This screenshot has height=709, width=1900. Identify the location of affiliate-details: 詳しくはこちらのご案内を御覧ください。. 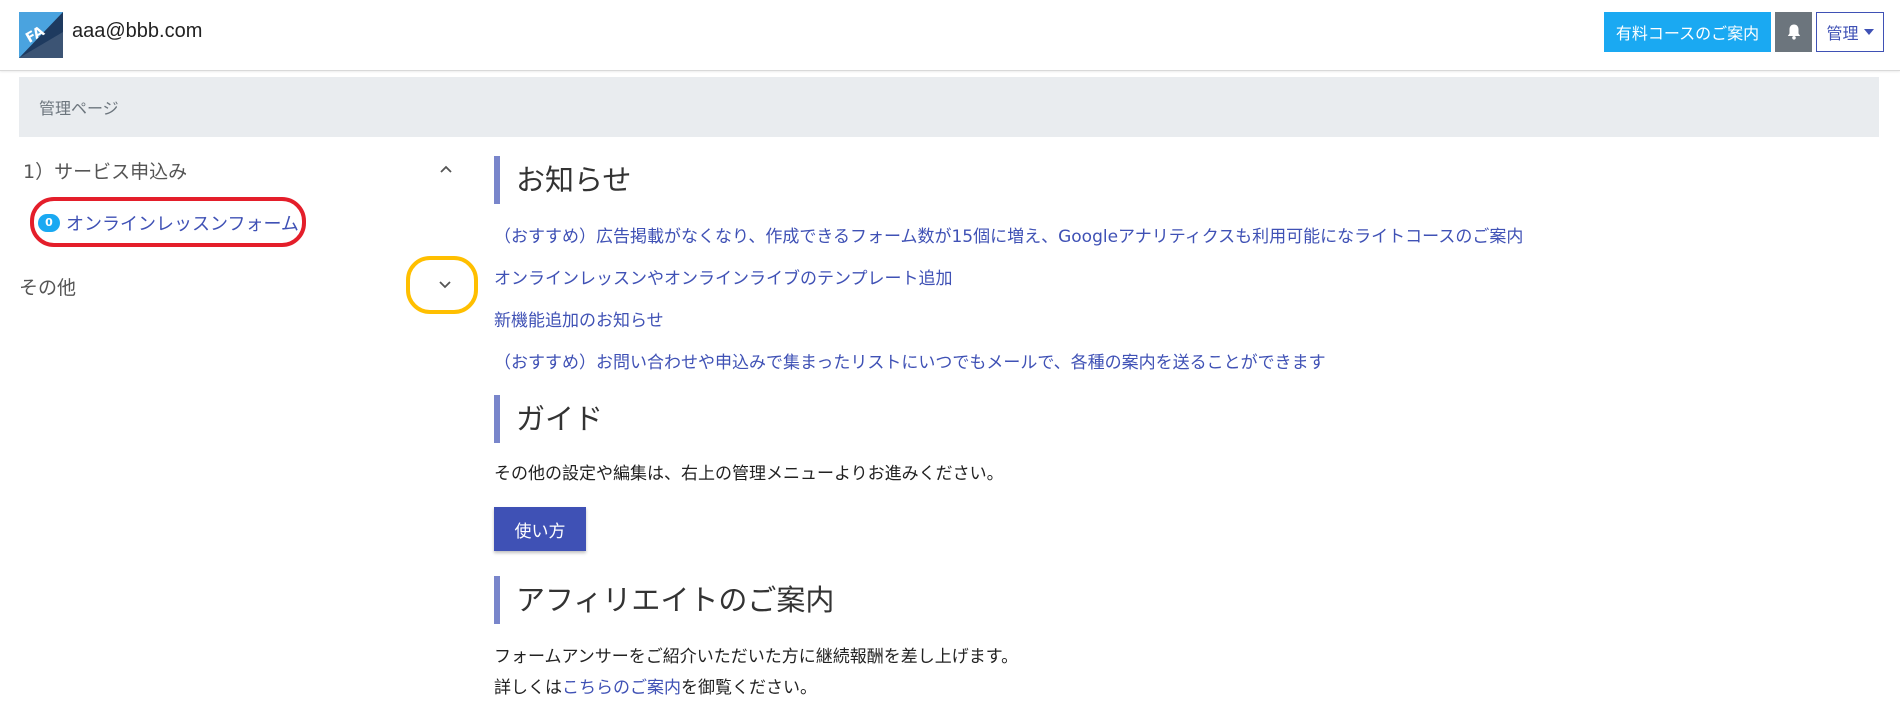
(655, 685).